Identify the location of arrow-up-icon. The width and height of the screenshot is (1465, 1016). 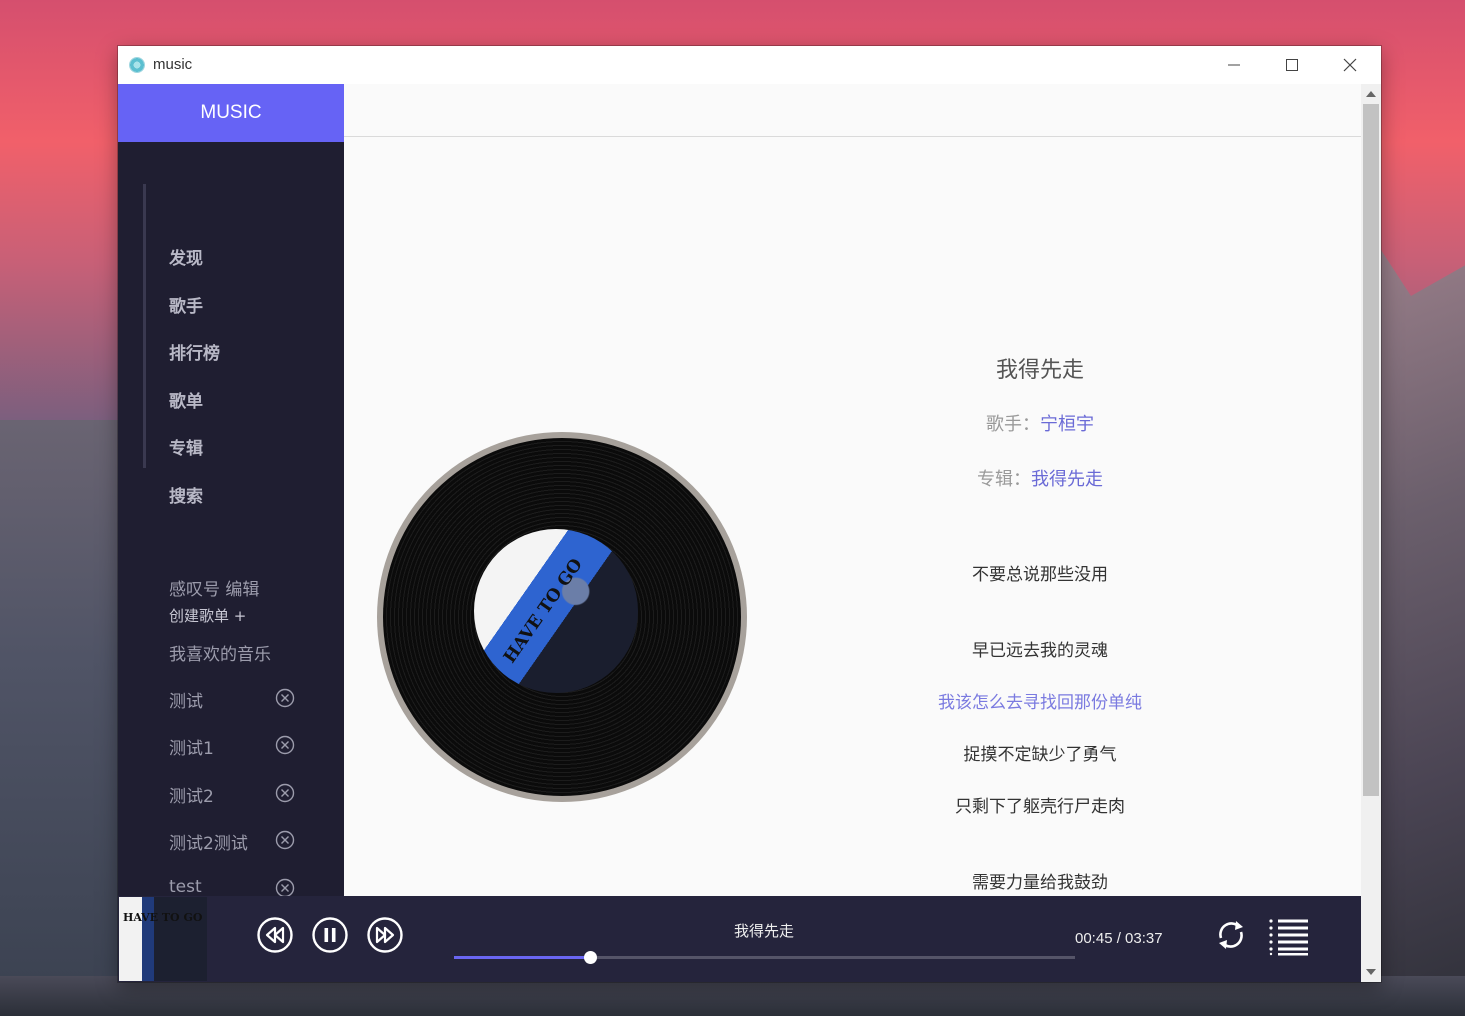
(1371, 94).